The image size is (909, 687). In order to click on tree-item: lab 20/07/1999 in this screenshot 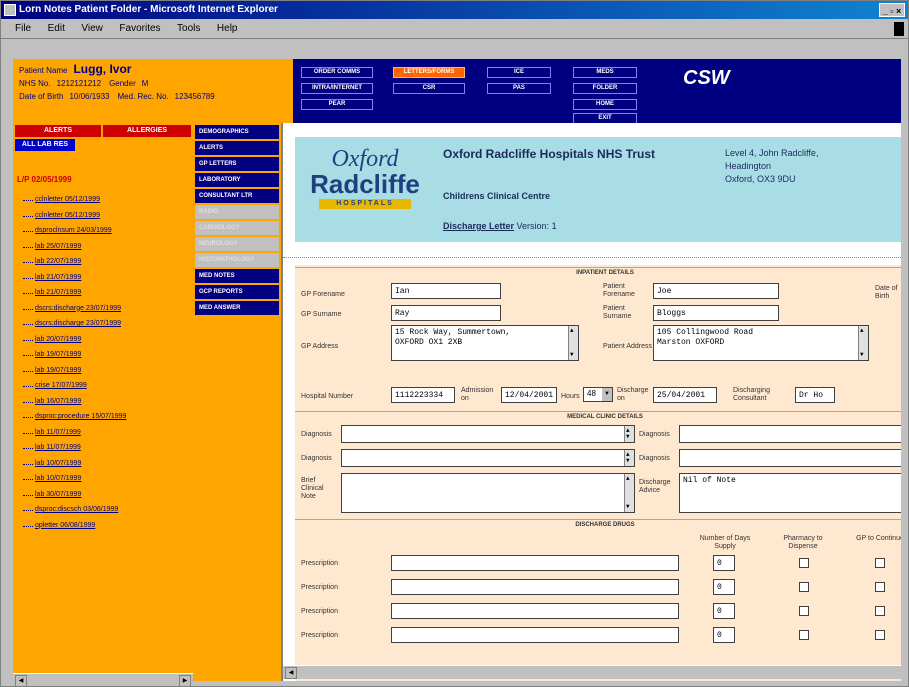, I will do `click(104, 340)`.